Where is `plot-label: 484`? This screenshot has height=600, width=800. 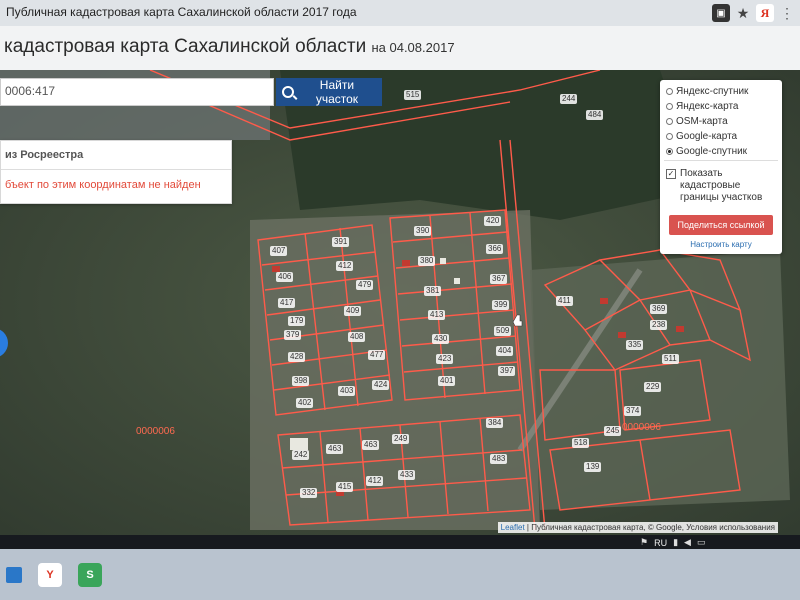 plot-label: 484 is located at coordinates (595, 115).